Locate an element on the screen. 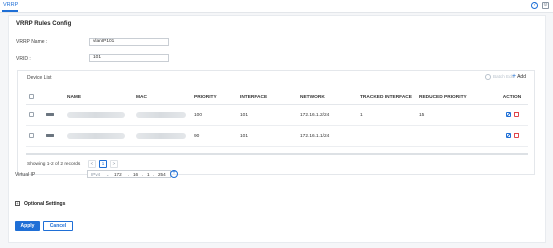  add-device-button: +Add is located at coordinates (519, 76).